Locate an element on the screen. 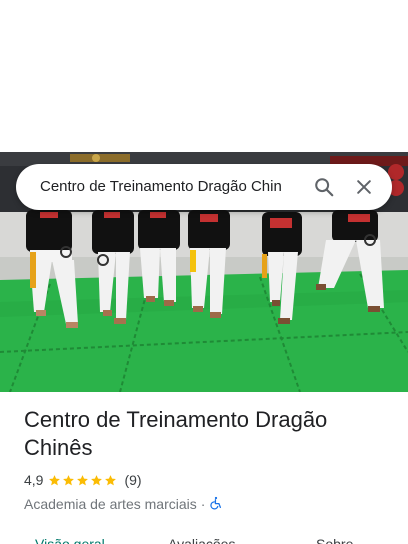 This screenshot has width=408, height=544. tab-avaliacoes: Avaliações is located at coordinates (201, 538).